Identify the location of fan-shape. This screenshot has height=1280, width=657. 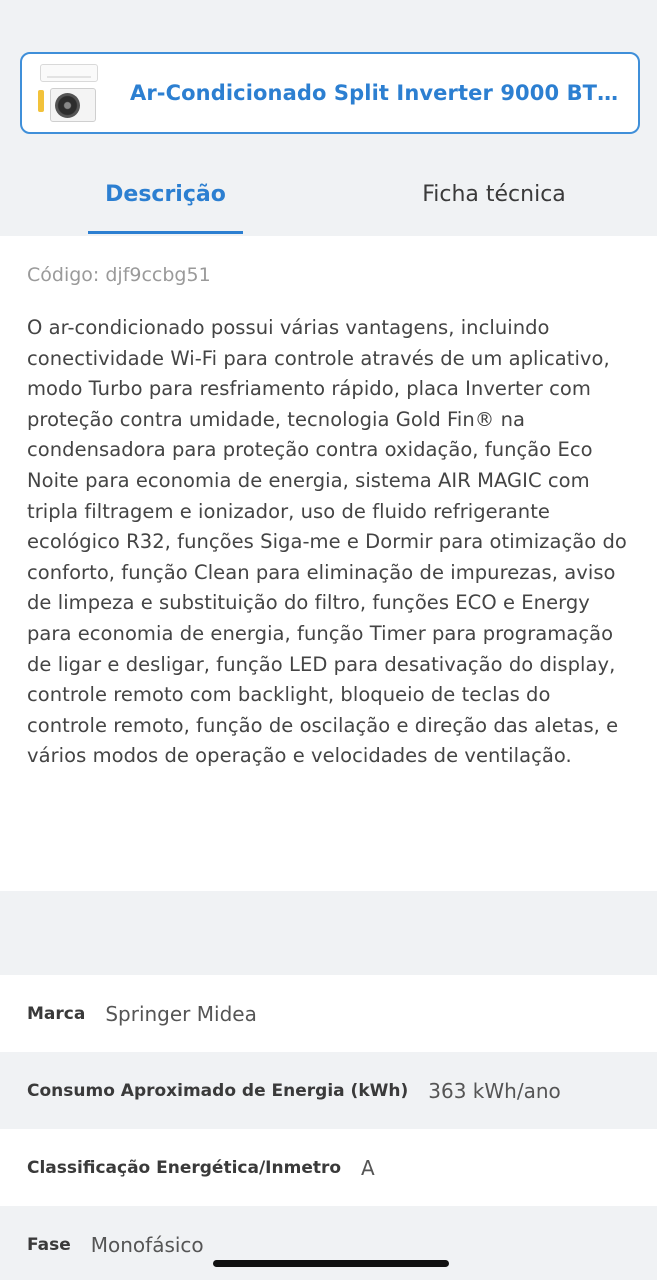
(67, 105).